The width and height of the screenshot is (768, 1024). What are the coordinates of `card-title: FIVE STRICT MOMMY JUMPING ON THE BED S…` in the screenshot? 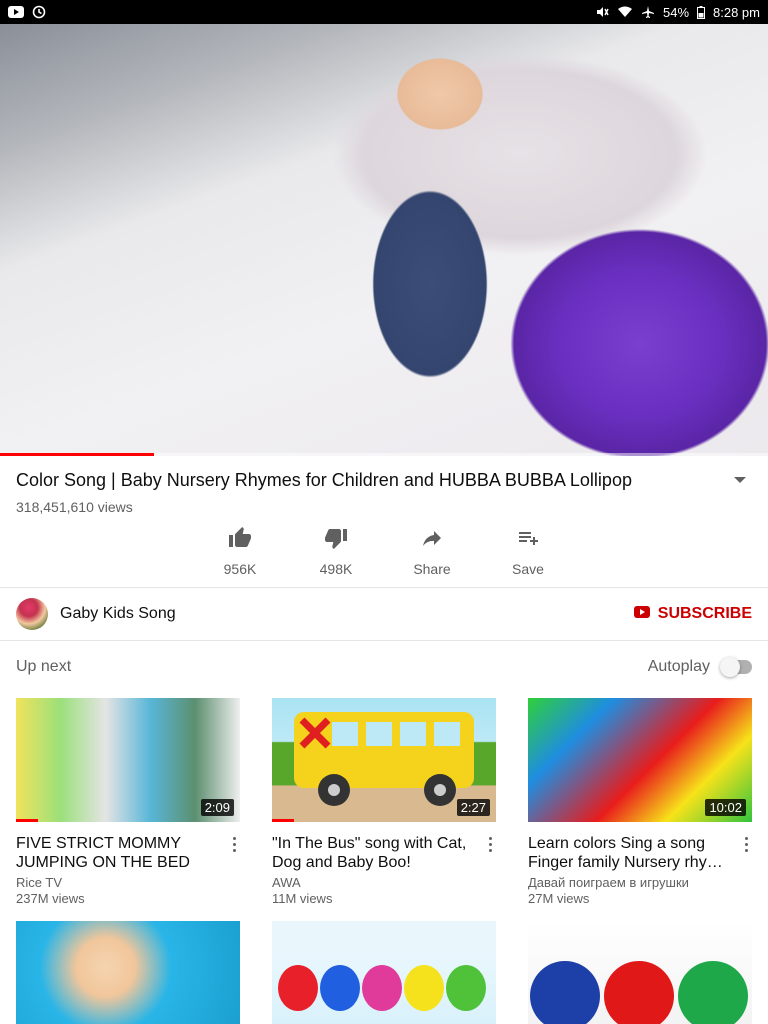 It's located at (116, 853).